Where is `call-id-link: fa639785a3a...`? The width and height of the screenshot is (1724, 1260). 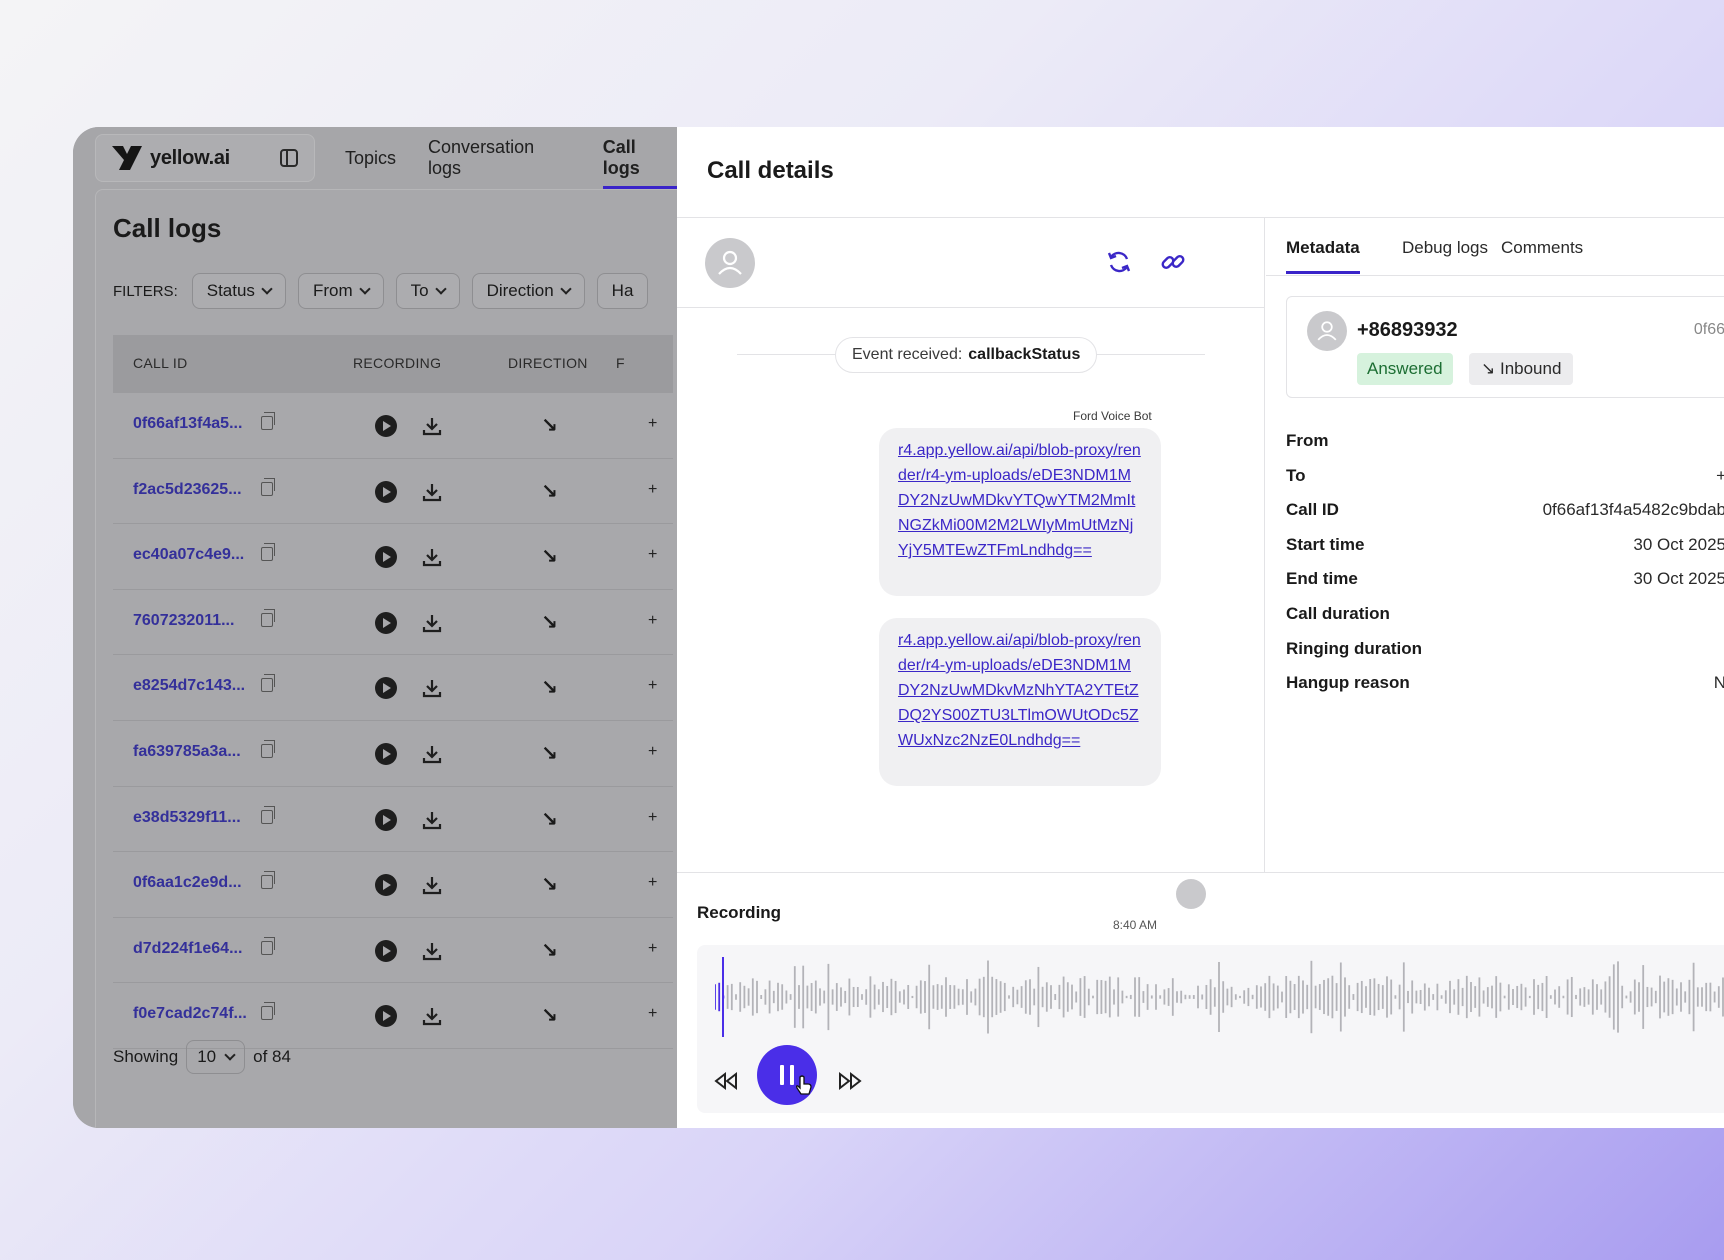
call-id-link: fa639785a3a... is located at coordinates (187, 752).